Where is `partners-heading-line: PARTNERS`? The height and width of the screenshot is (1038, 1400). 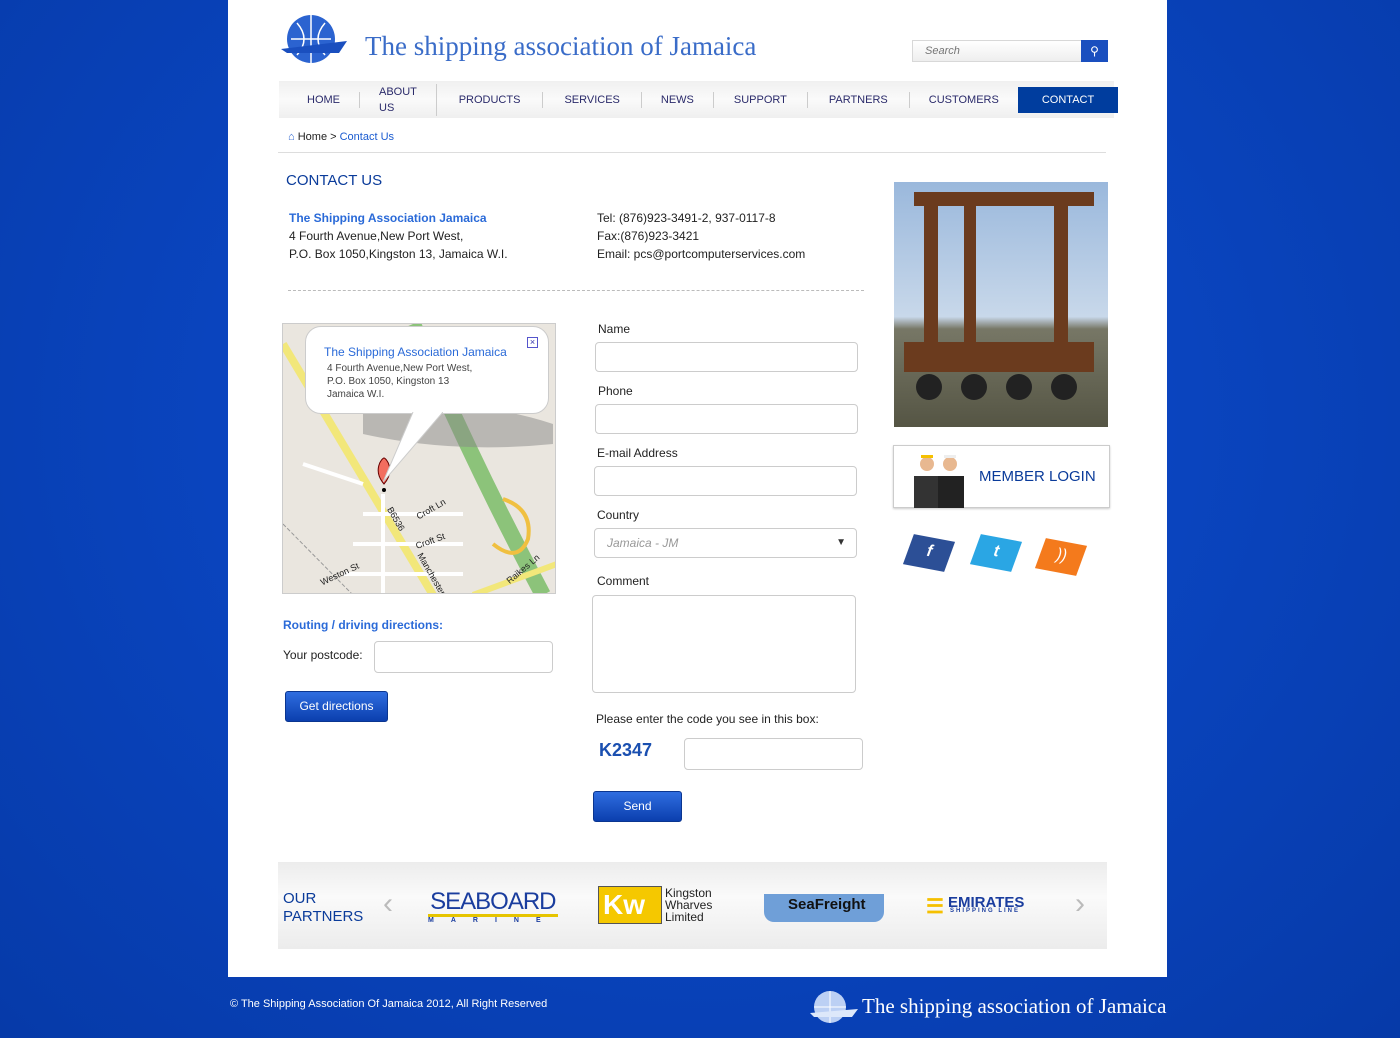
partners-heading-line: PARTNERS is located at coordinates (323, 916).